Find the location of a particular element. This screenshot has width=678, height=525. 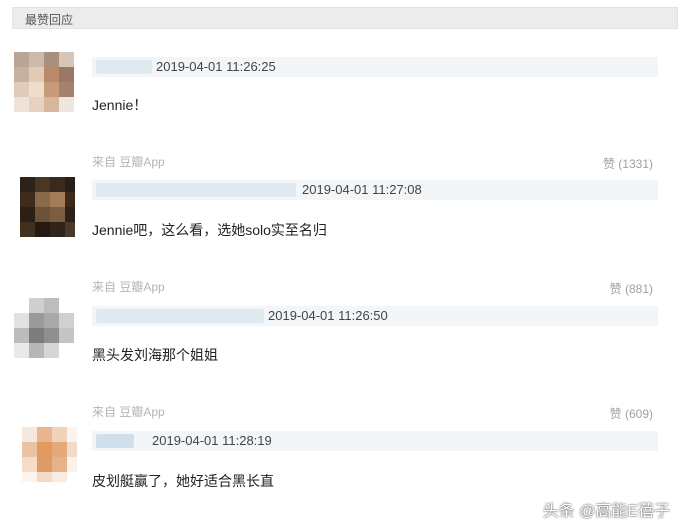

comment-meta: 2019-04-01 11:27:08 is located at coordinates (375, 190).